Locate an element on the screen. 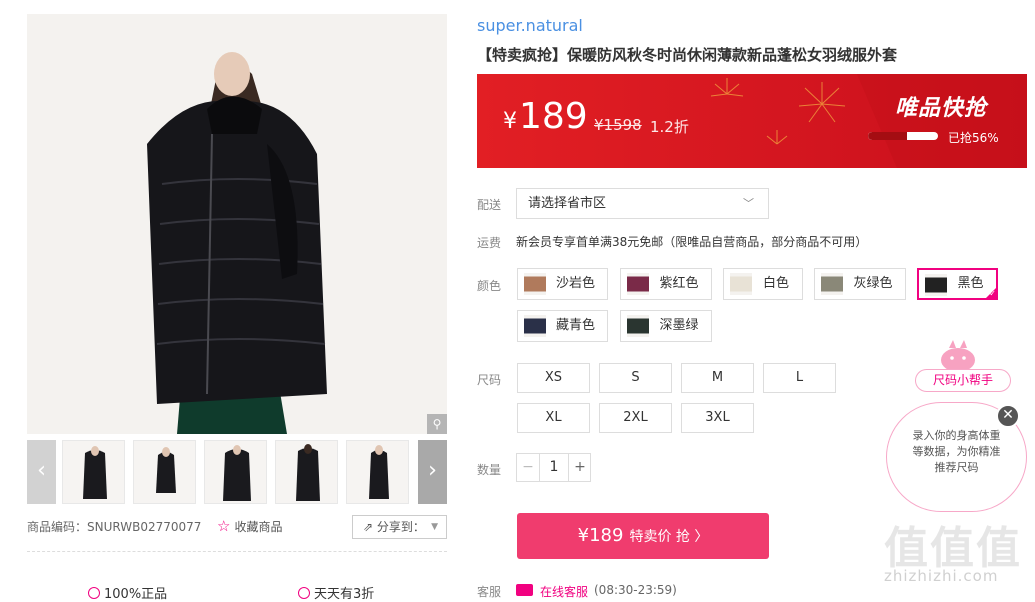 This screenshot has height=602, width=1035. color-label: 颜色 is located at coordinates (489, 286).